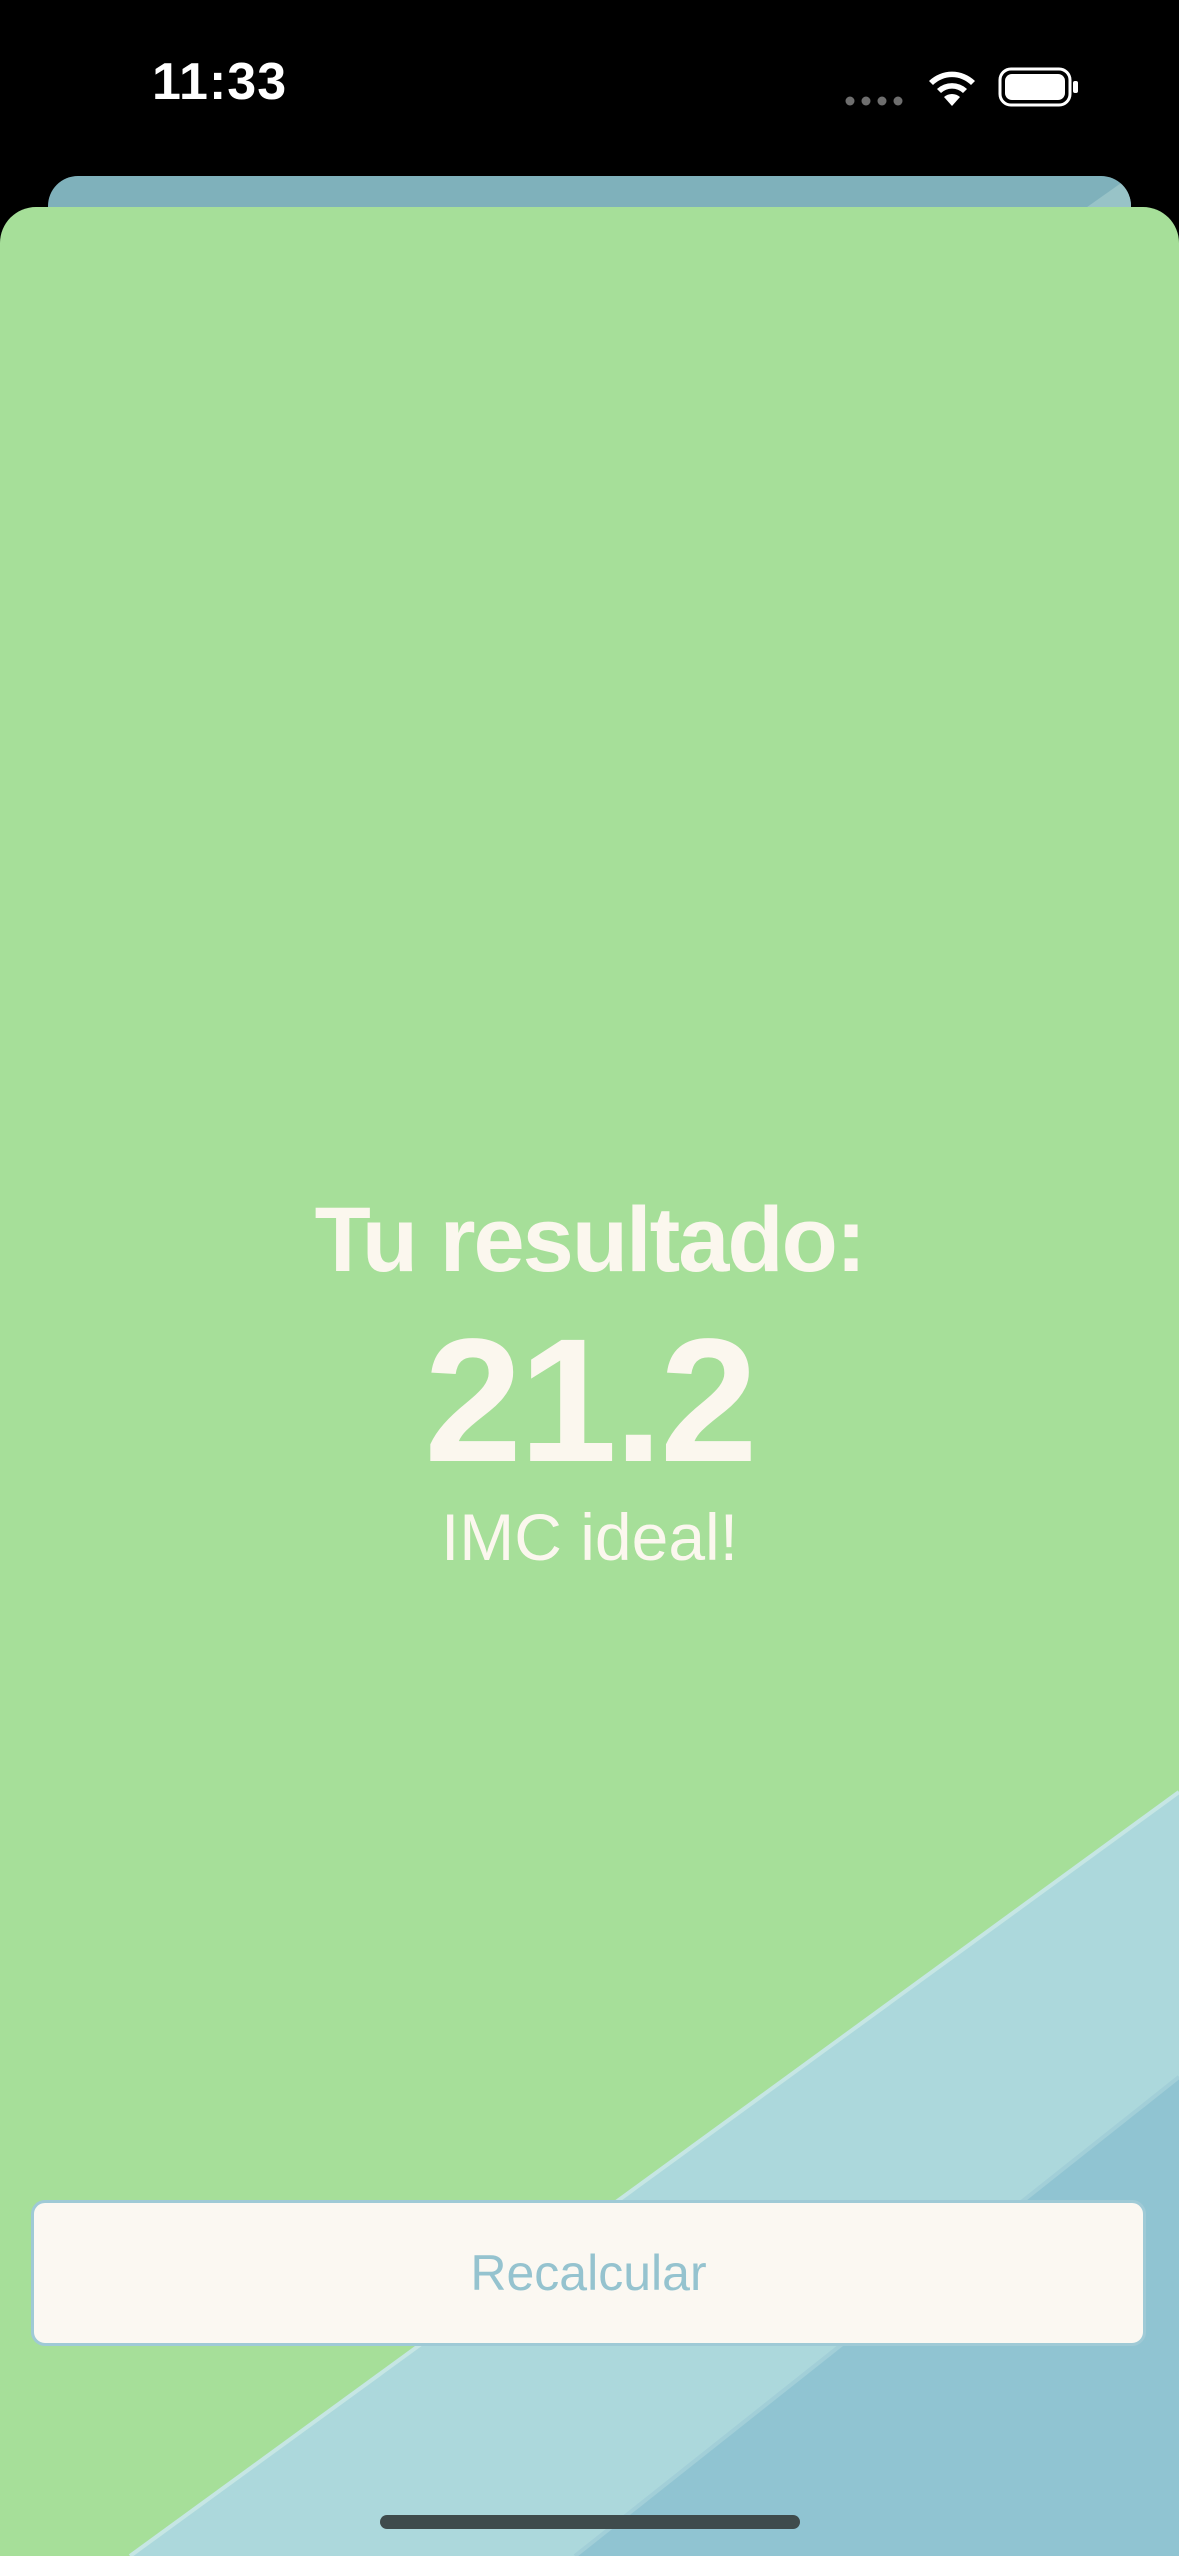 The height and width of the screenshot is (2556, 1179). What do you see at coordinates (874, 101) in the screenshot?
I see `cellular-dots-icon` at bounding box center [874, 101].